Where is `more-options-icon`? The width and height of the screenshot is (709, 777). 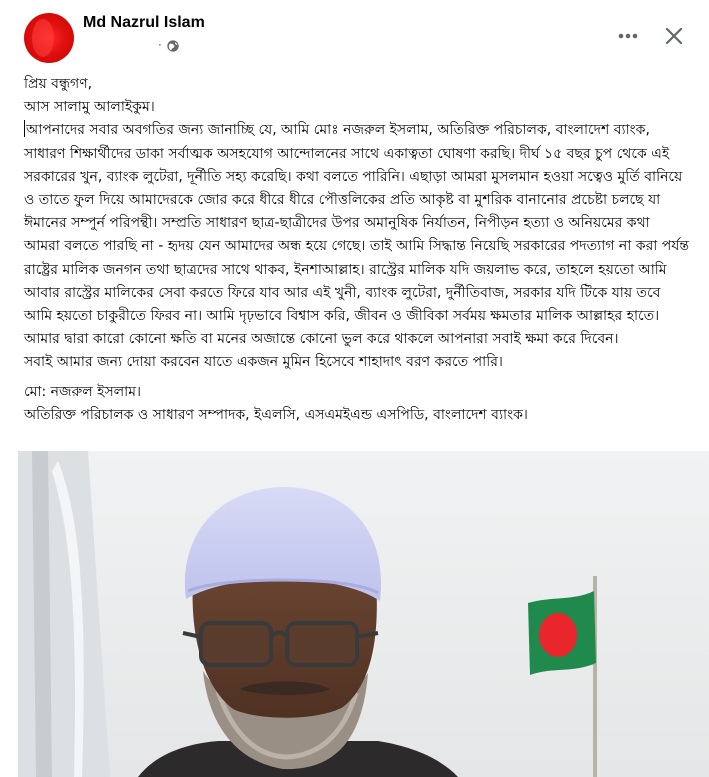
more-options-icon is located at coordinates (628, 36).